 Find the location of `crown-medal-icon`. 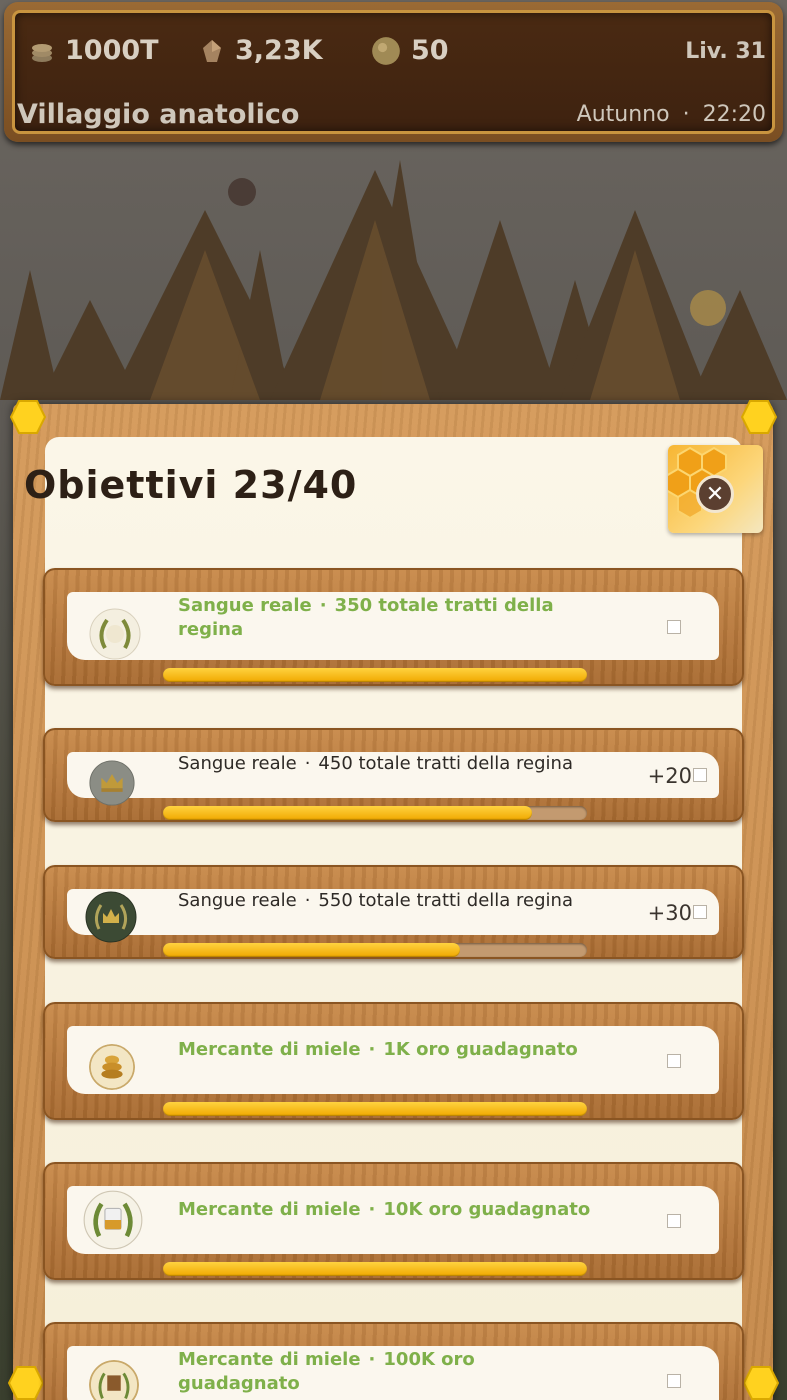

crown-medal-icon is located at coordinates (112, 783).